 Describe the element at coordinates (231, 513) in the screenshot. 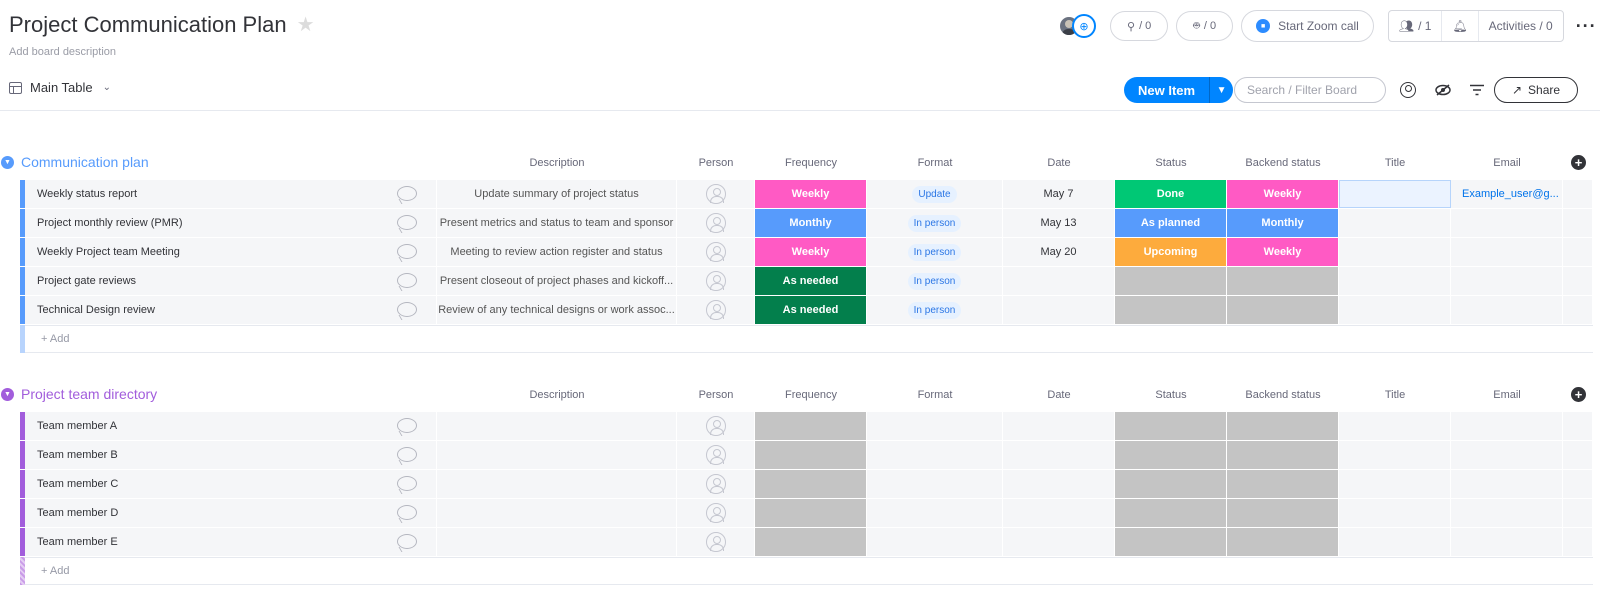

I see `item-name-cell: Team member D` at that location.